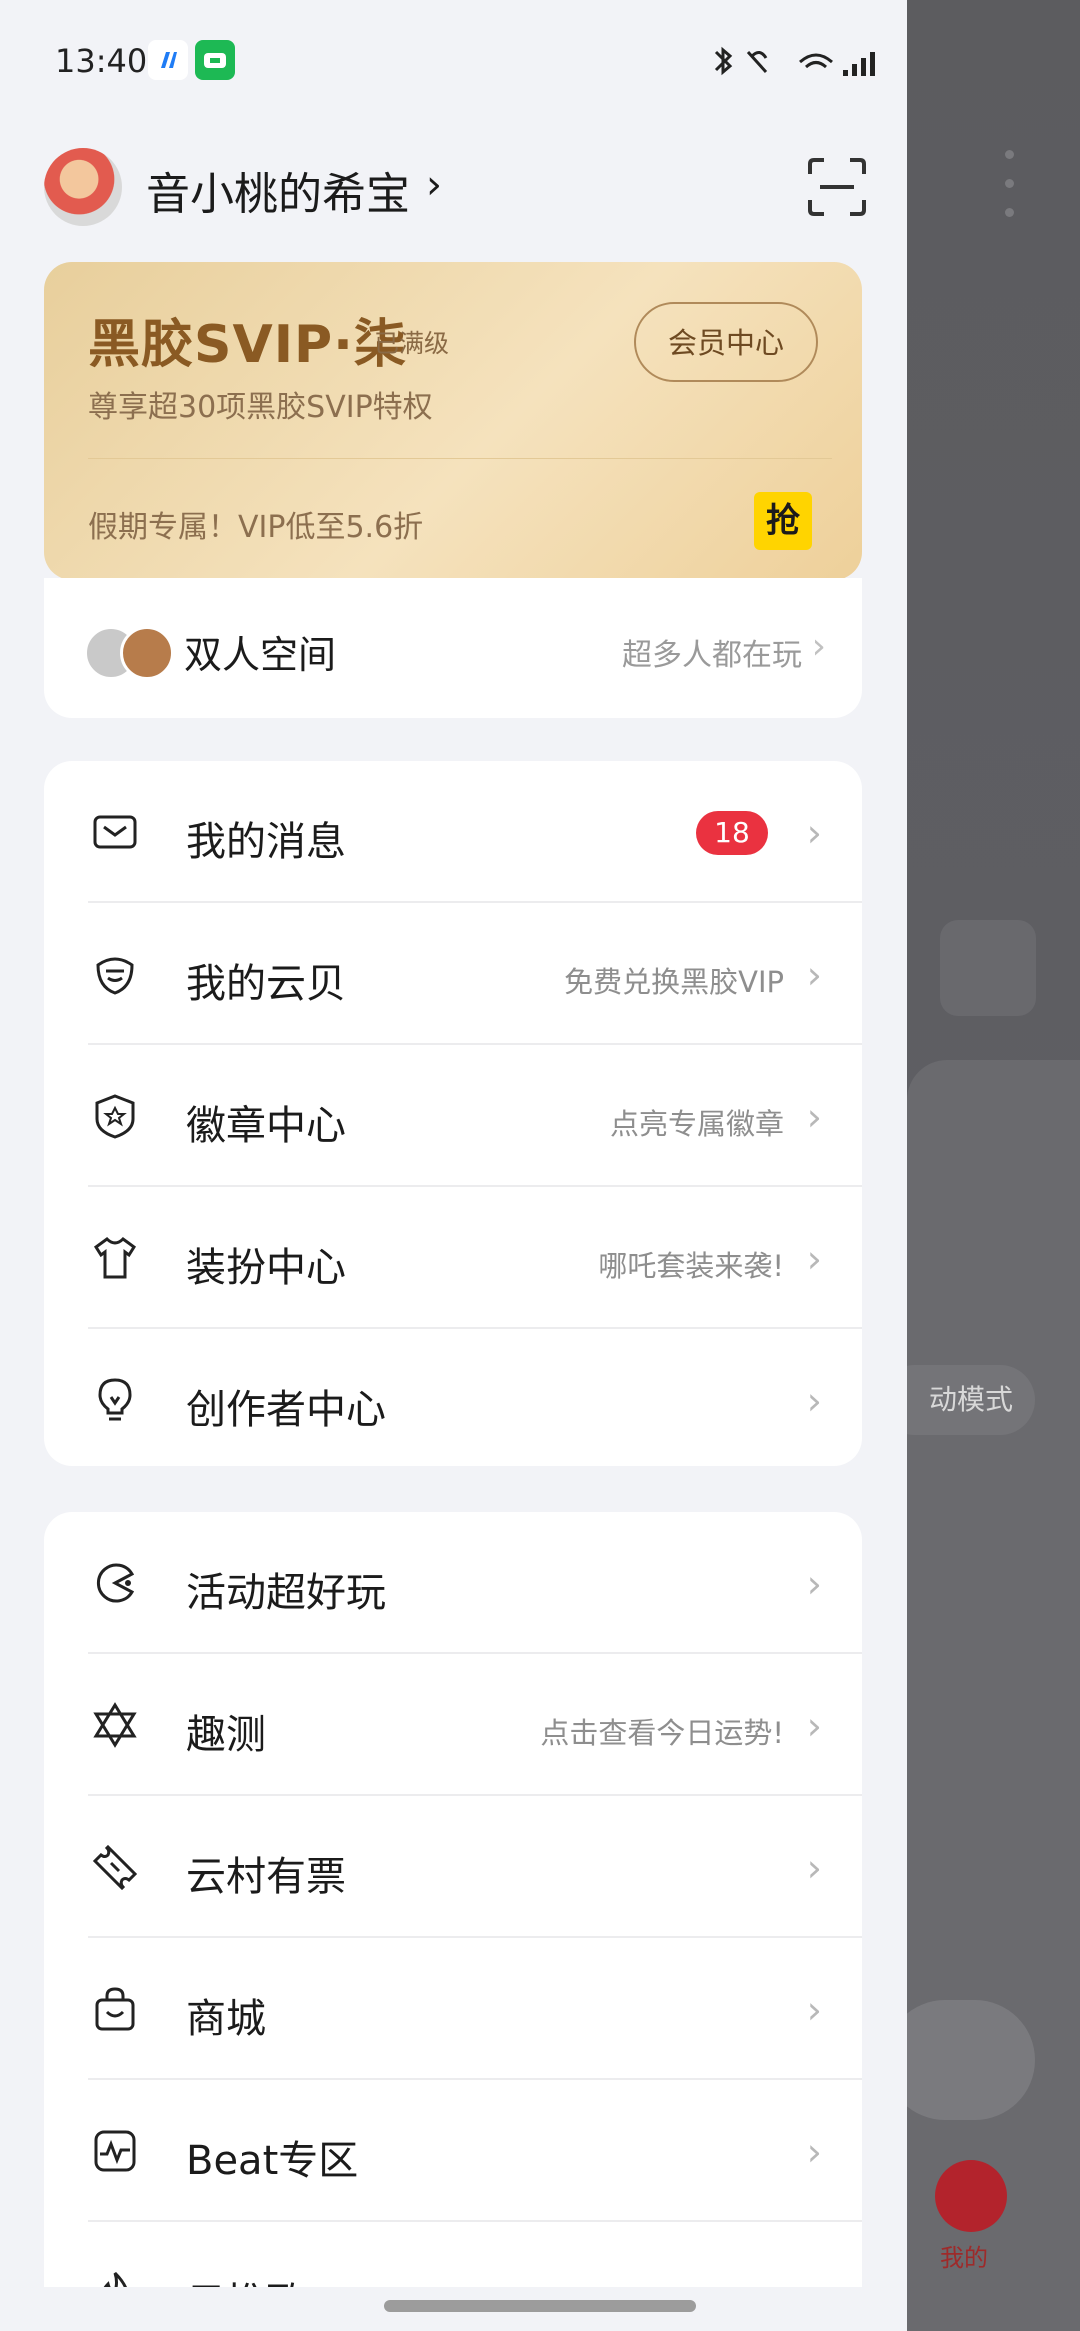 The width and height of the screenshot is (1080, 2331). Describe the element at coordinates (453, 2009) in the screenshot. I see `menu-item-mall: 商城 ›` at that location.